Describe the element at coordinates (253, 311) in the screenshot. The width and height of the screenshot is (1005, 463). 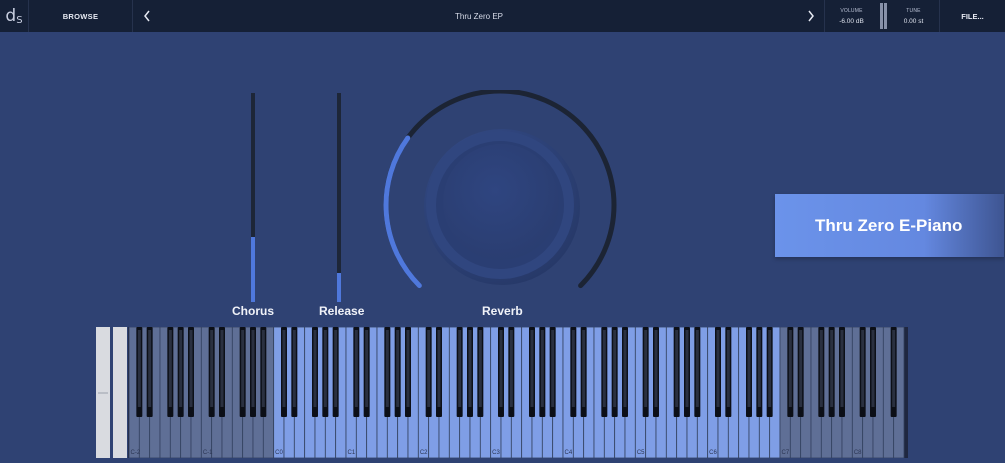
I see `chorus-label: Chorus` at that location.